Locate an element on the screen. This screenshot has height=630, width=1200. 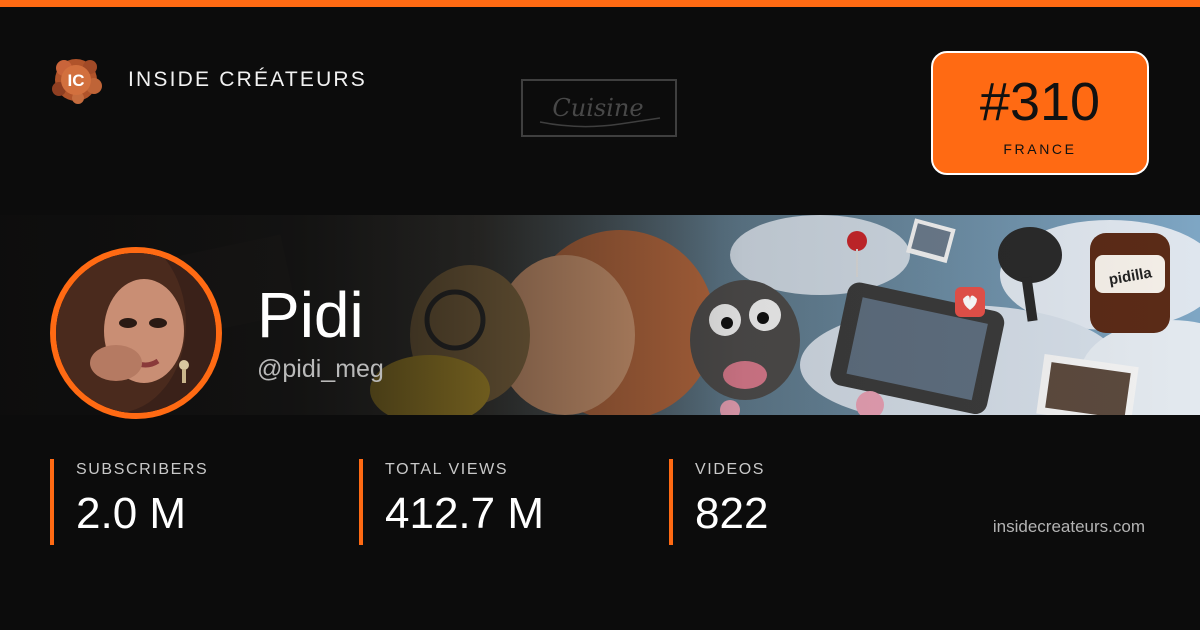
channel-watermark-logo: Cuisine is located at coordinates (599, 108).